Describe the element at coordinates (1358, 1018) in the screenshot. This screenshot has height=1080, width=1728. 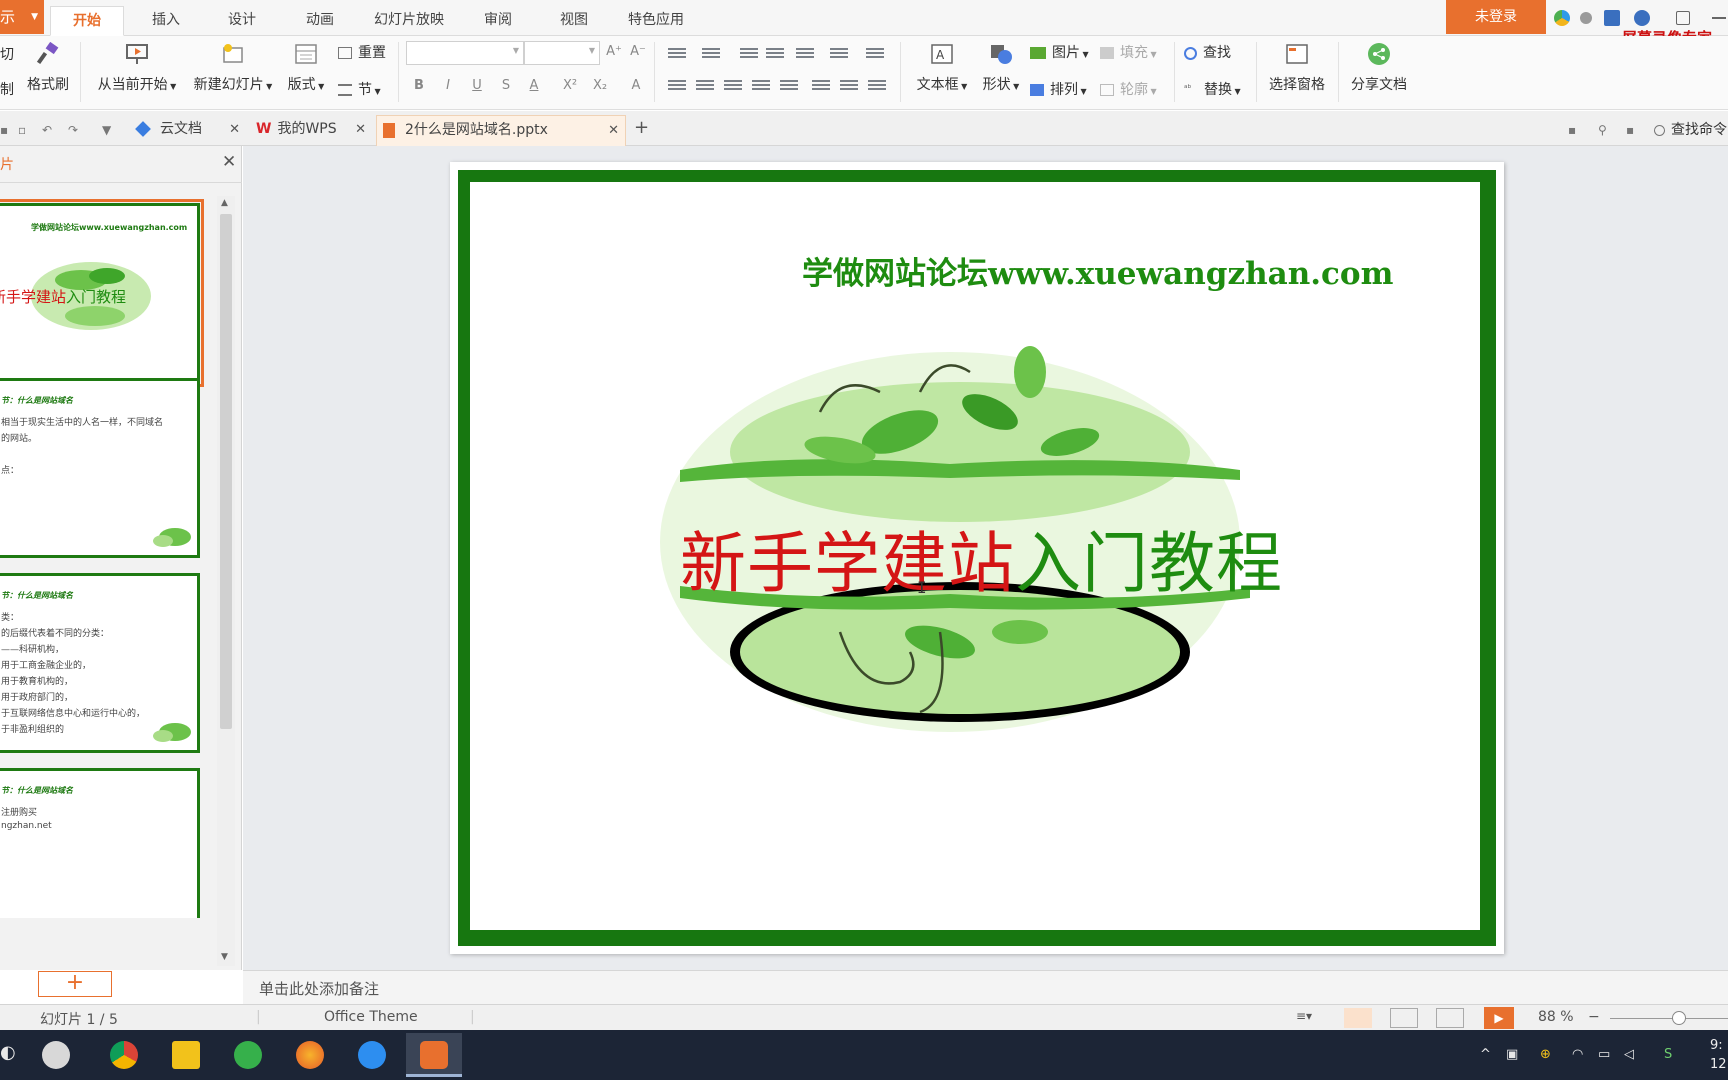
I see `normal-view-icon` at that location.